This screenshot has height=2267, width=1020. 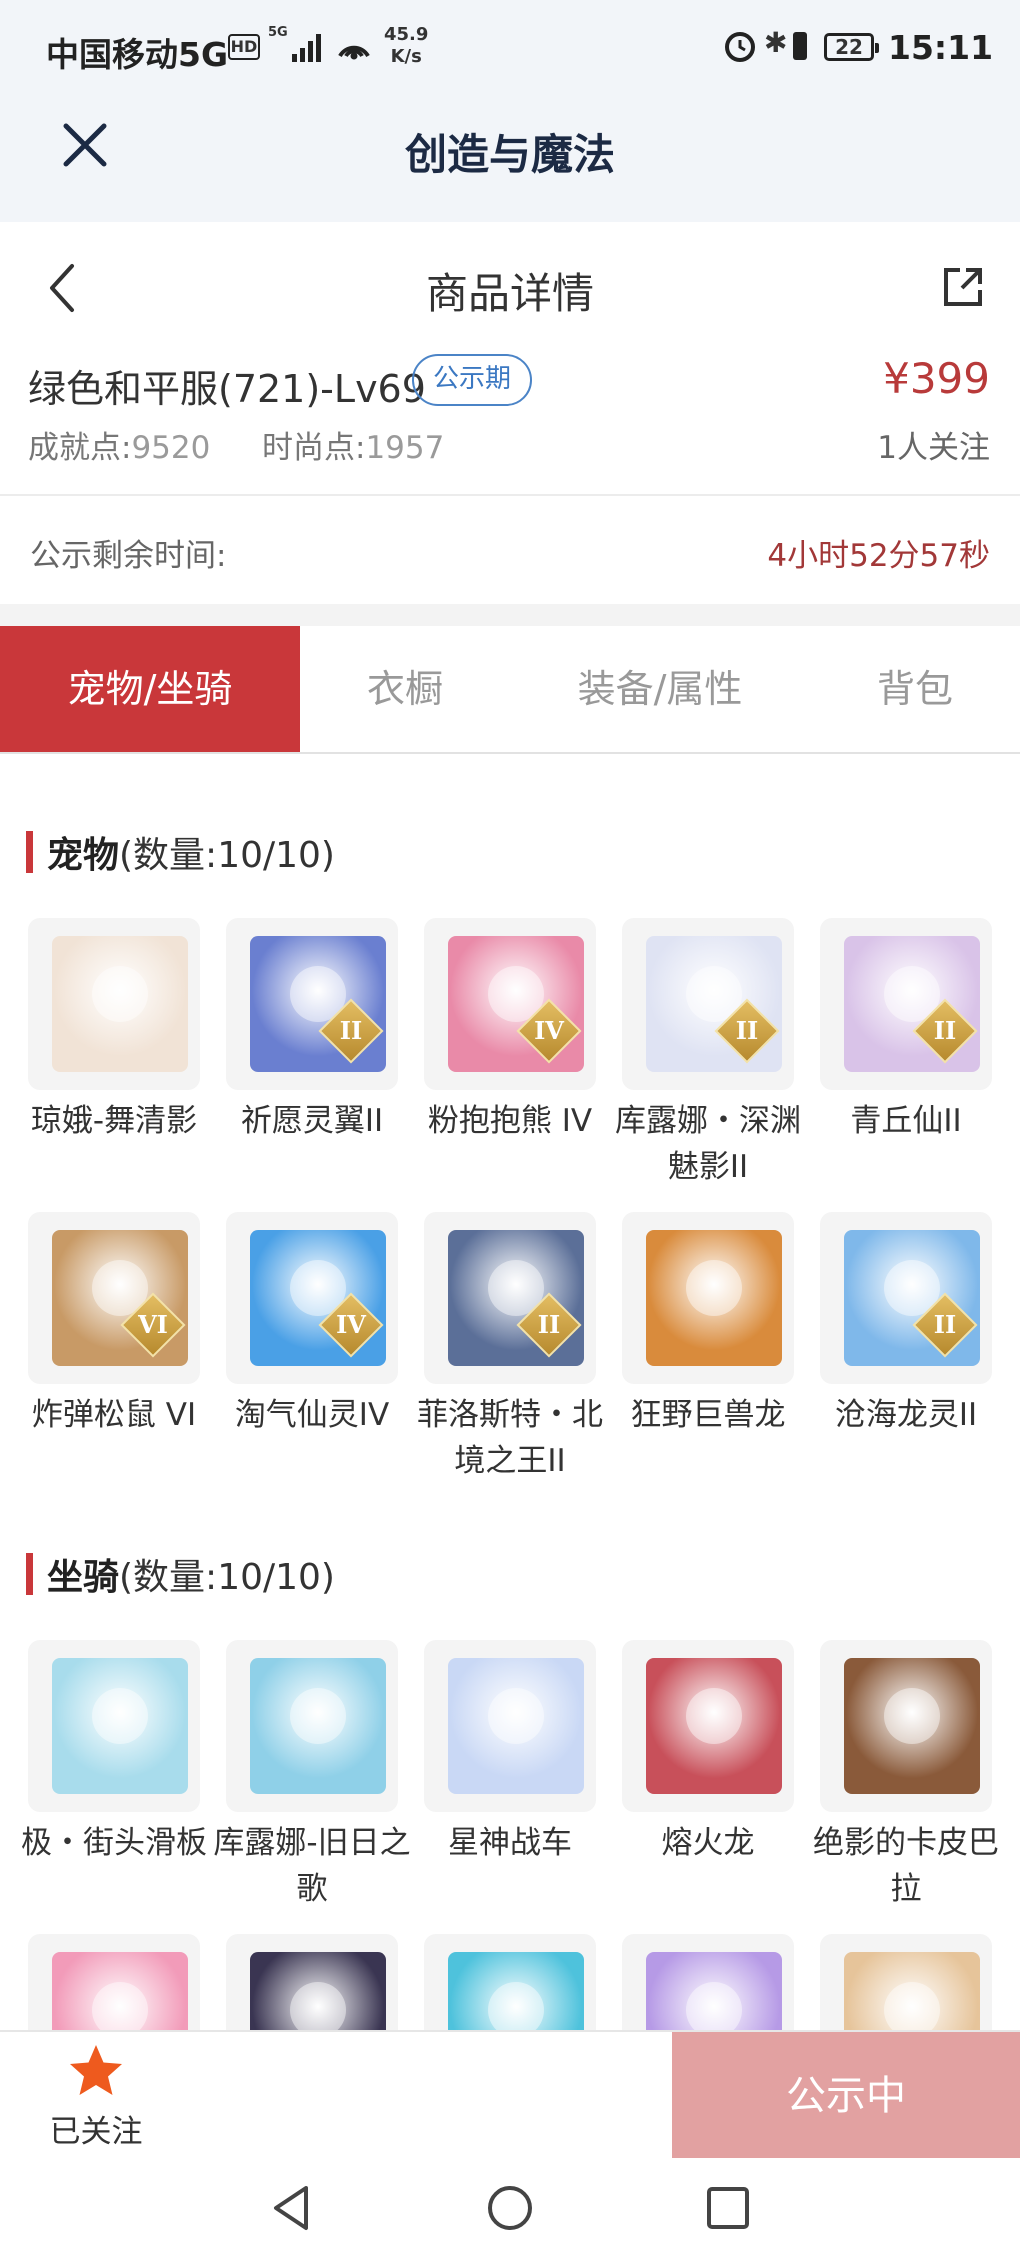 I want to click on pets-section-title: 宠物(数量:10/10), so click(x=180, y=852).